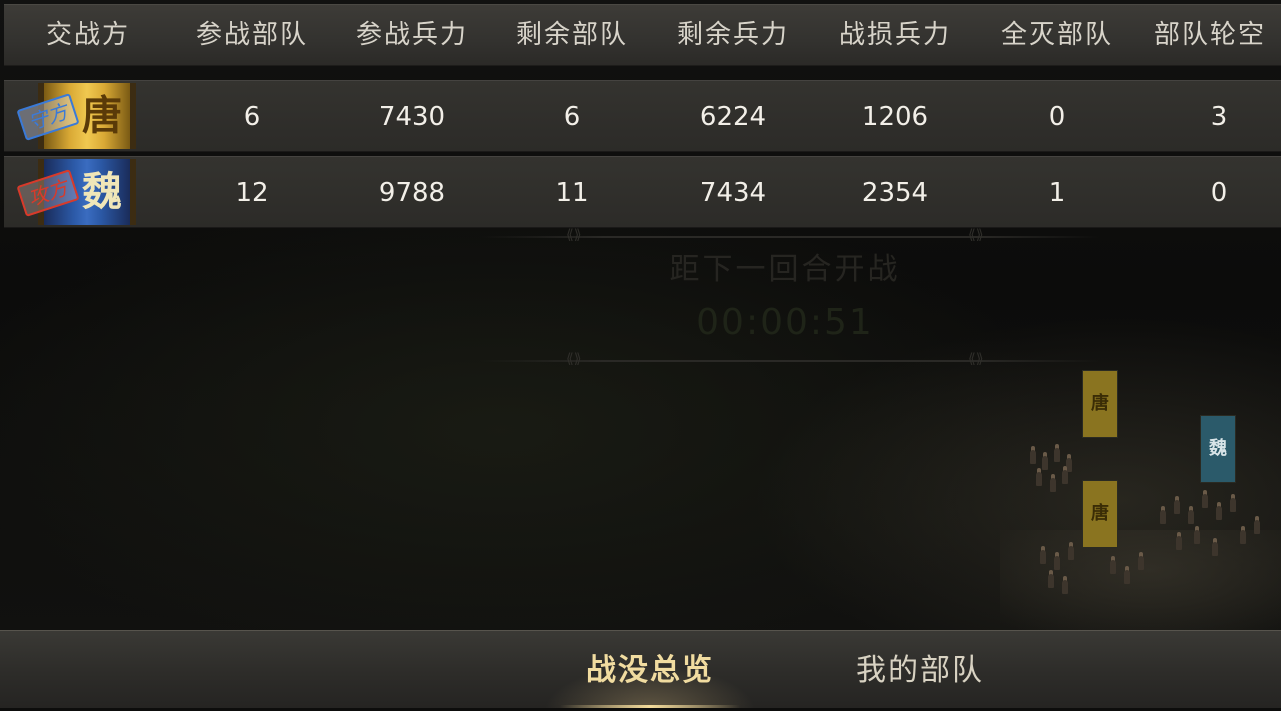 The image size is (1281, 711). What do you see at coordinates (79, 116) in the screenshot?
I see `faction-banner: 唐 守方` at bounding box center [79, 116].